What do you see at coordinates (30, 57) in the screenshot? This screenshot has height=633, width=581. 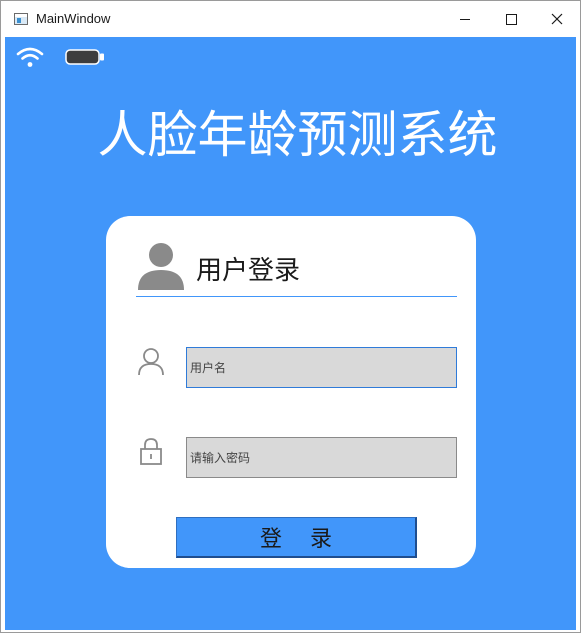 I see `wifi-icon` at bounding box center [30, 57].